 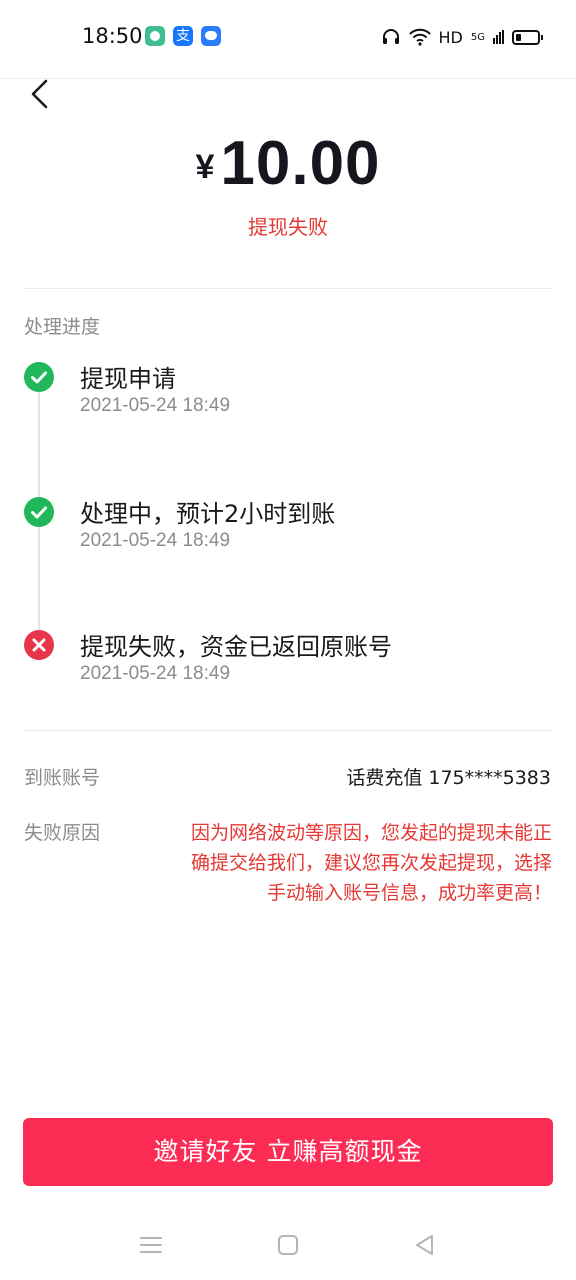 What do you see at coordinates (288, 78) in the screenshot?
I see `nav-divider` at bounding box center [288, 78].